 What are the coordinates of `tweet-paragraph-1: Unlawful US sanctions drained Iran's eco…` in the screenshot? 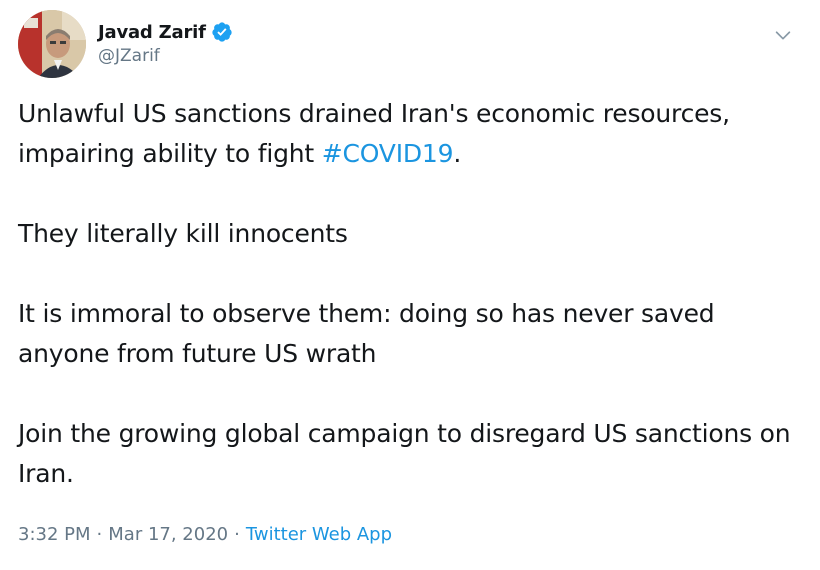 It's located at (413, 134).